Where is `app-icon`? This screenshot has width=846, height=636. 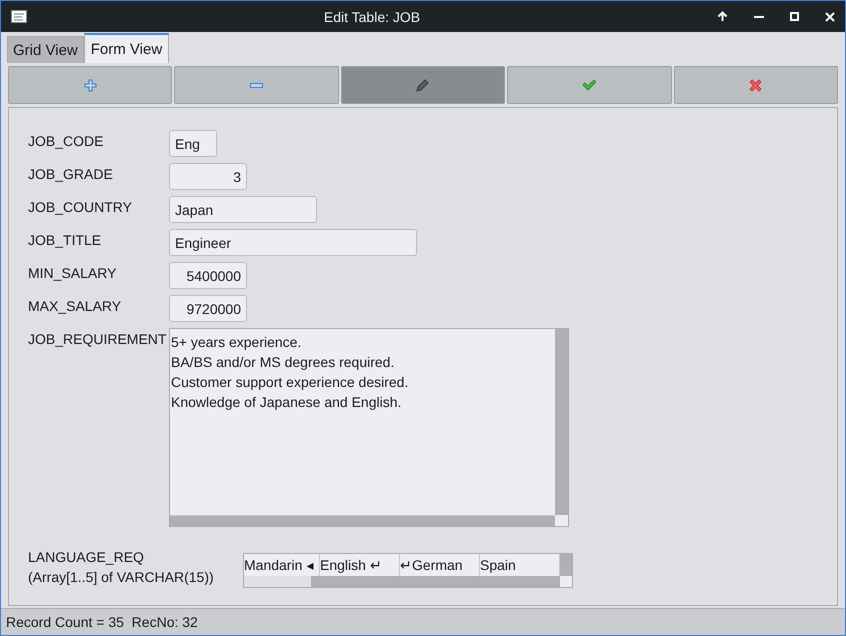 app-icon is located at coordinates (19, 16).